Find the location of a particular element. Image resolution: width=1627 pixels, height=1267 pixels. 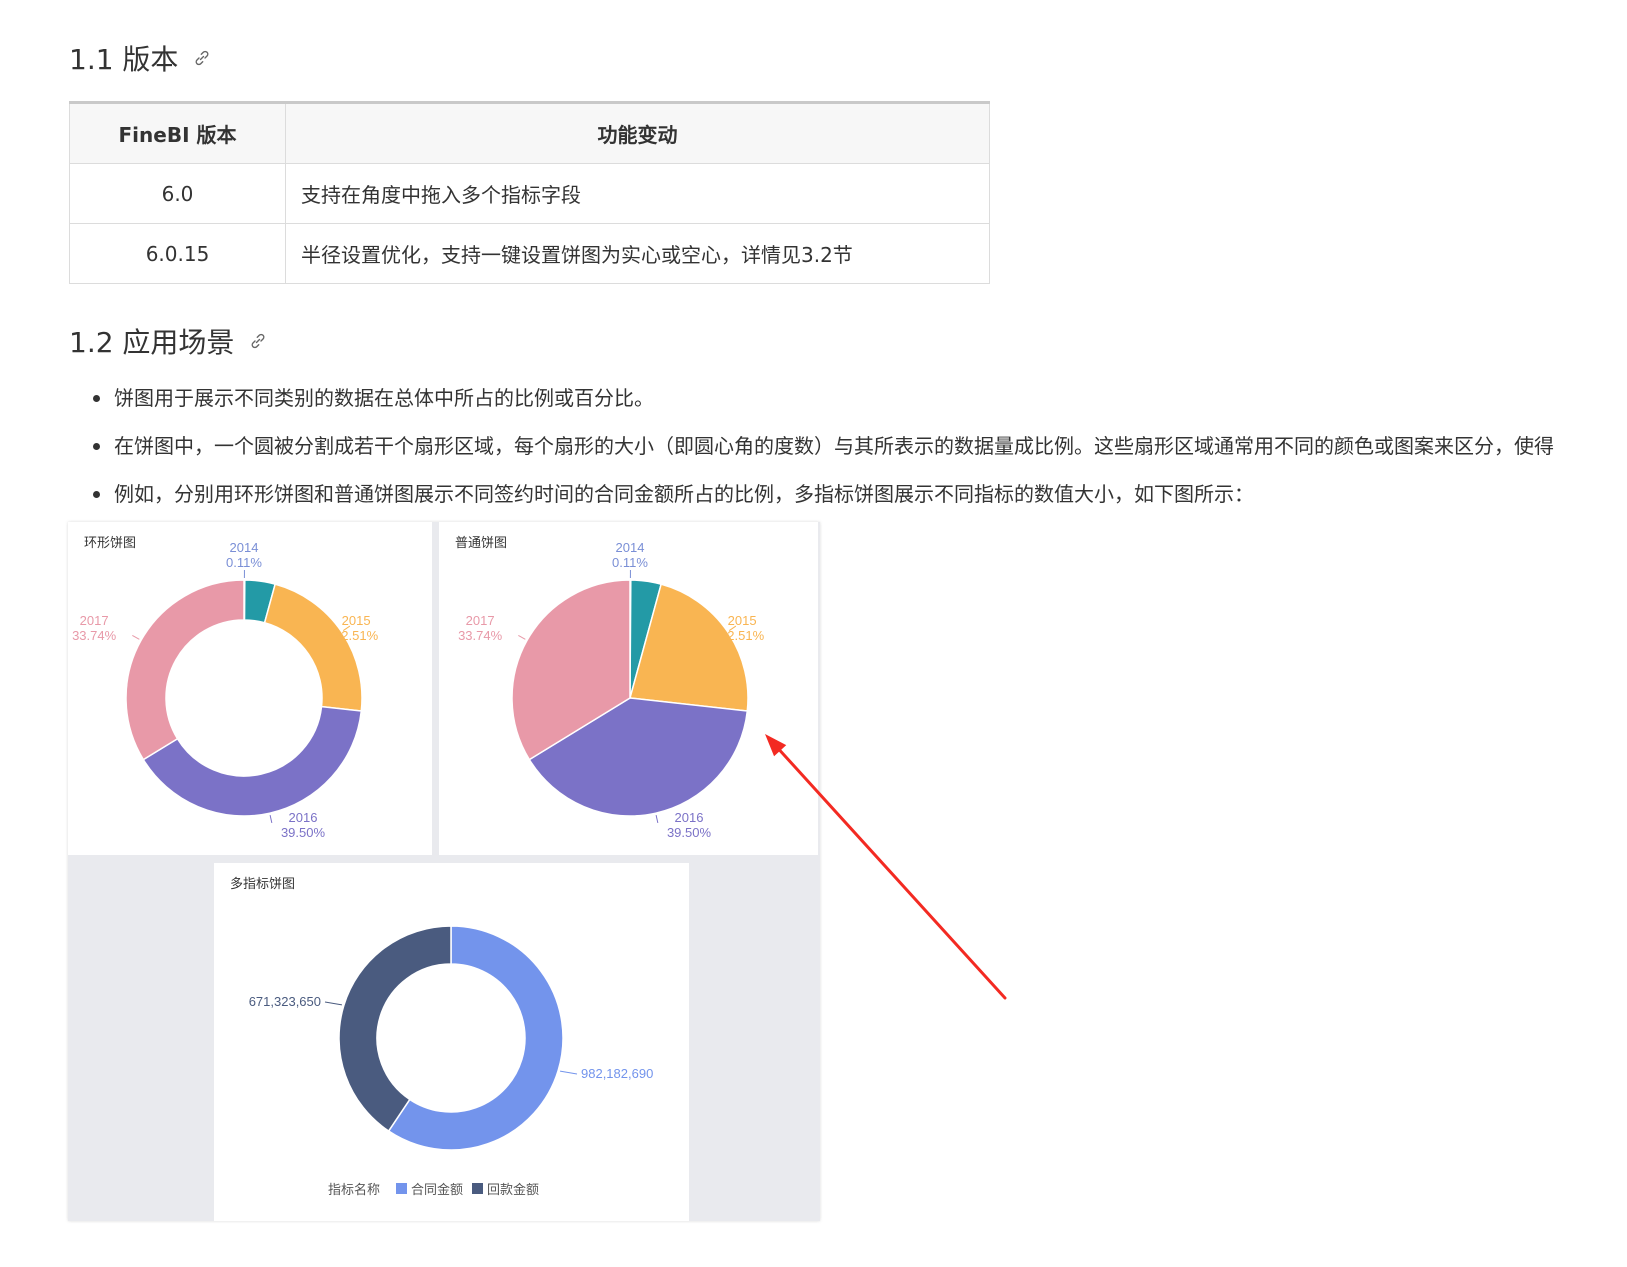

legend-title: 指标名称 is located at coordinates (354, 1189).